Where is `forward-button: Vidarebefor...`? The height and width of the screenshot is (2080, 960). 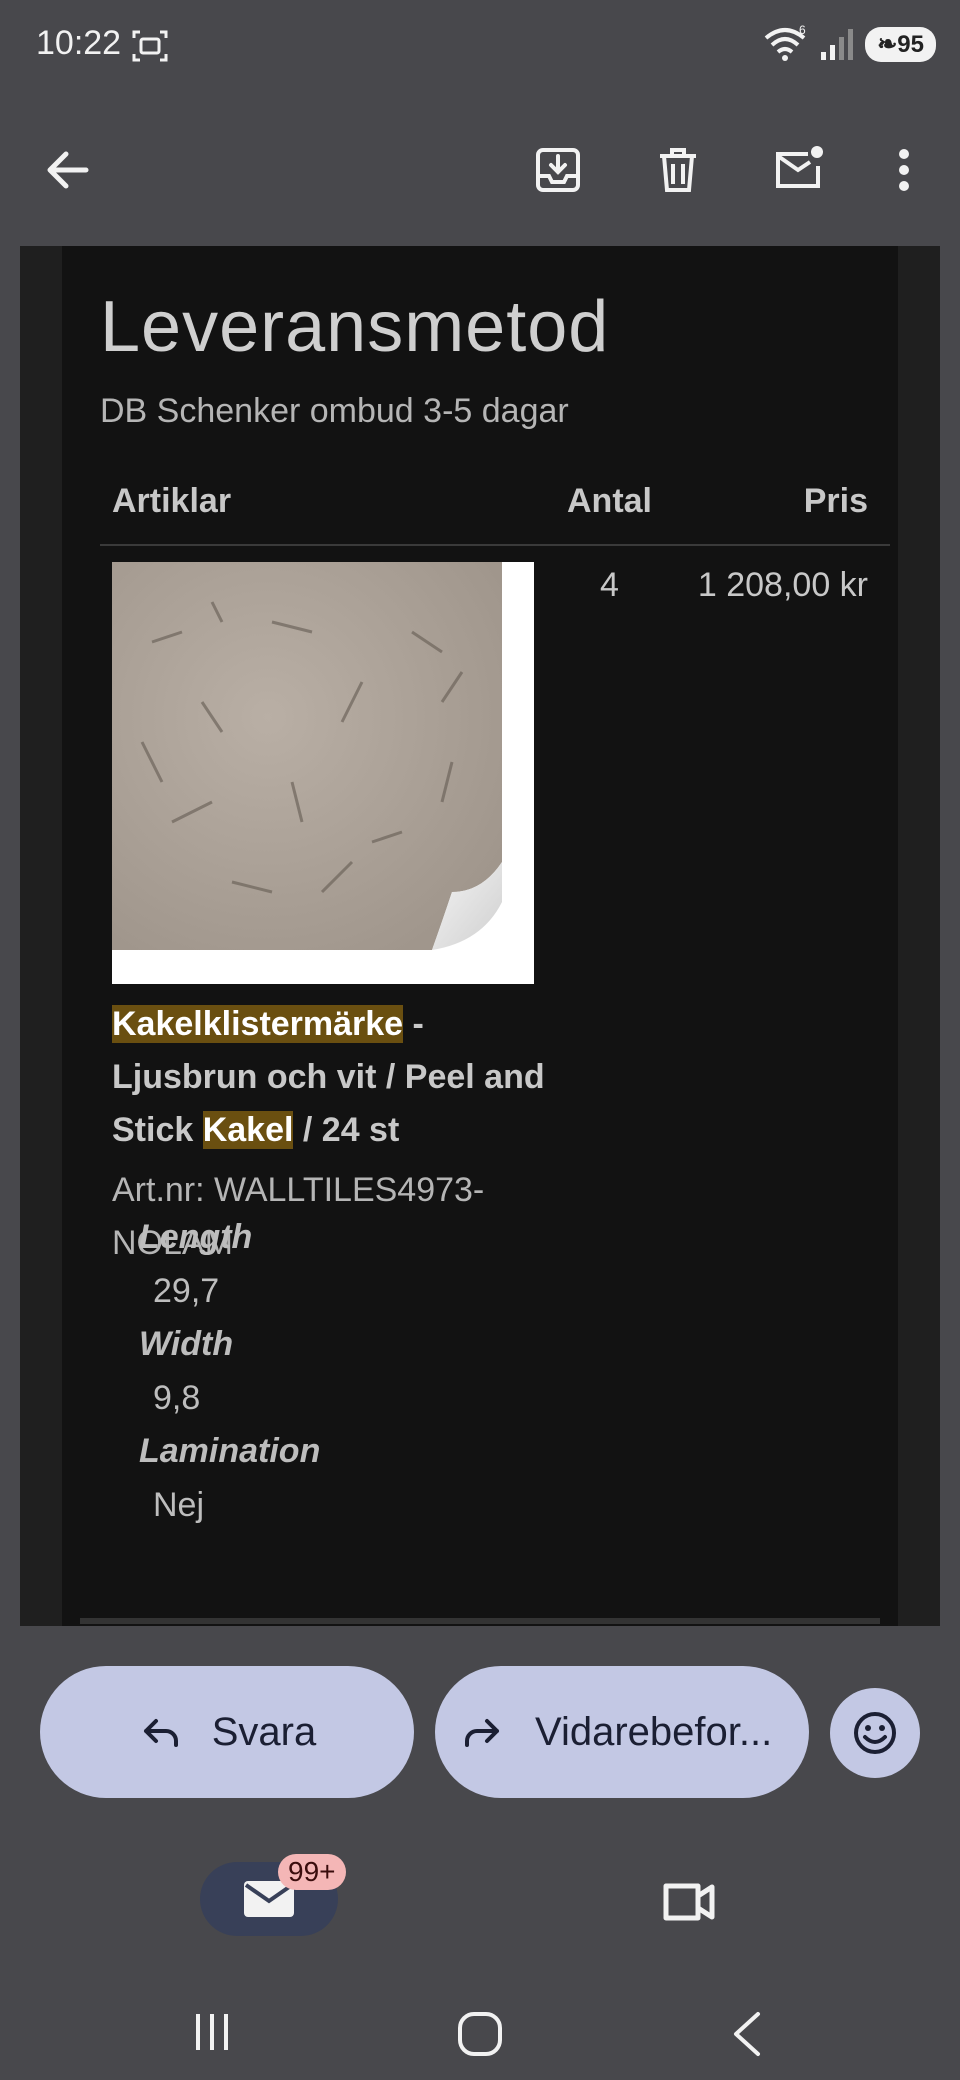 forward-button: Vidarebefor... is located at coordinates (622, 1732).